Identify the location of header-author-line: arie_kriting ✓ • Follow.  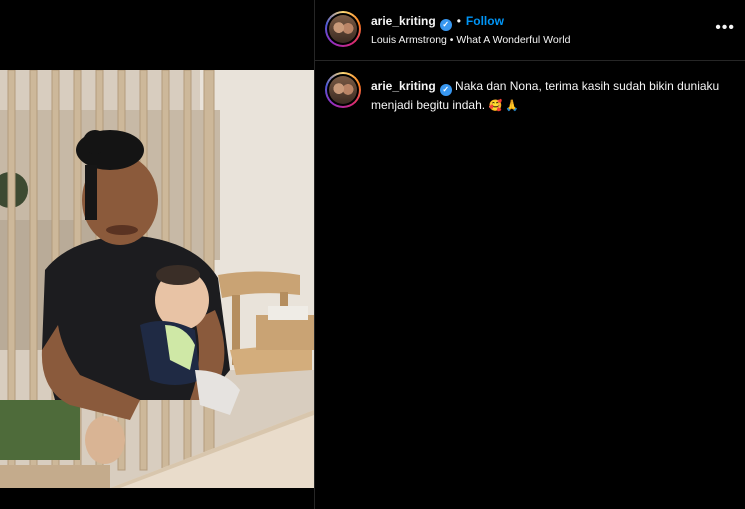
(437, 22).